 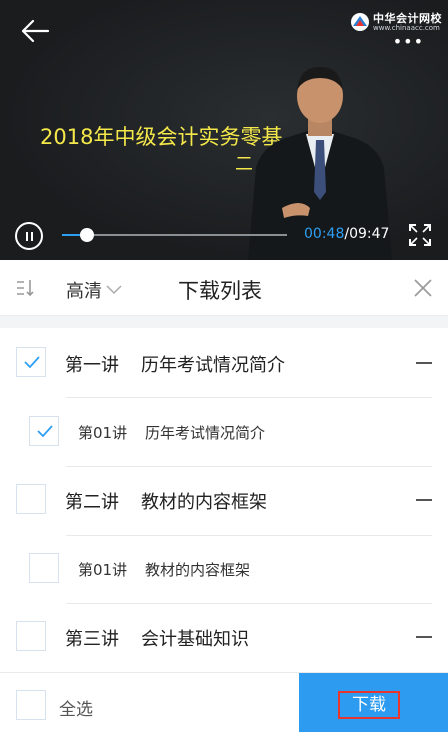 I want to click on list-item: 第一讲 历年考试情况简介, so click(x=224, y=362).